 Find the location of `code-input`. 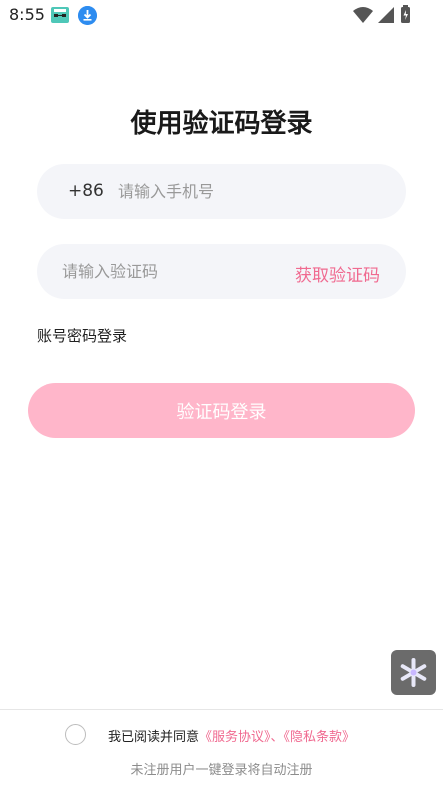

code-input is located at coordinates (172, 271).